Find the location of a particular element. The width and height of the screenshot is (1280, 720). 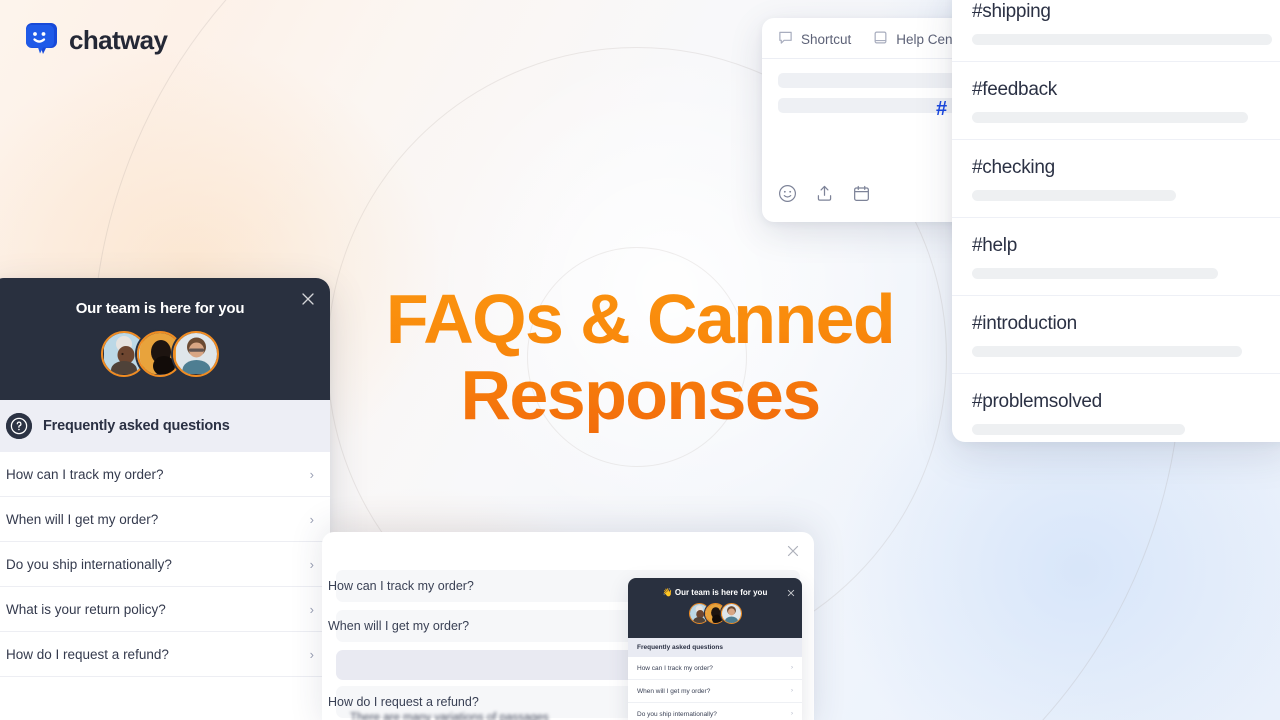

canned-response-tag: #problemsolved is located at coordinates (1037, 401).